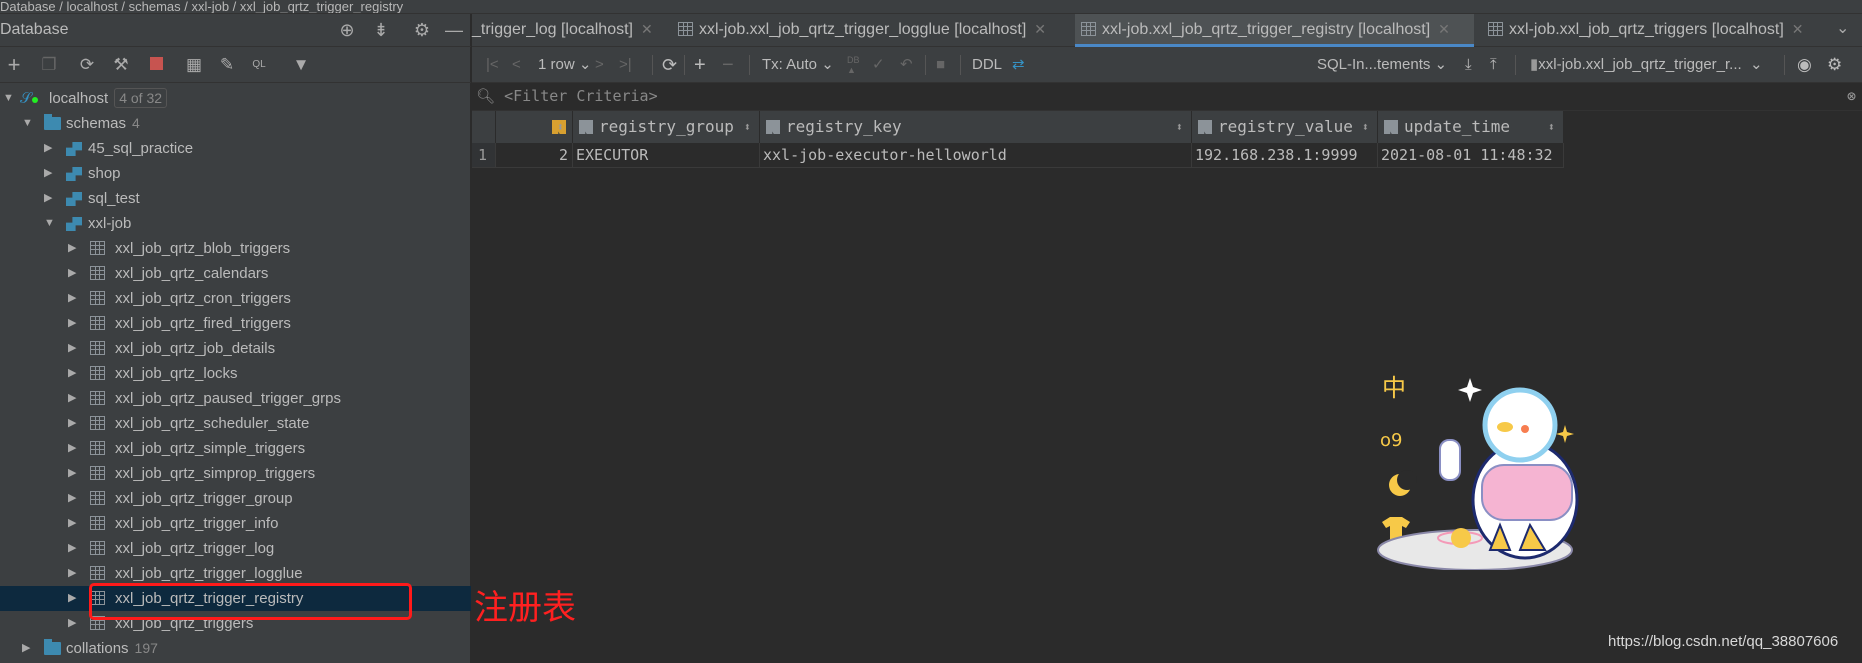 This screenshot has width=1862, height=663. I want to click on tree-item-table: ▶ xxl_job_qrtz_trigger_log, so click(235, 548).